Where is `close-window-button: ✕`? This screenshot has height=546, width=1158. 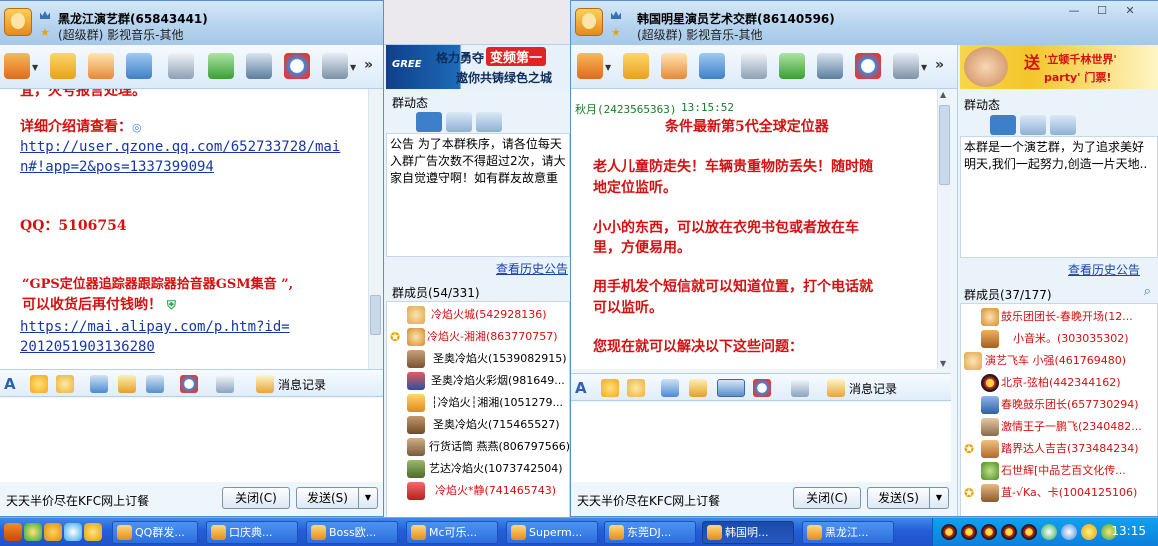 close-window-button: ✕ is located at coordinates (1130, 12).